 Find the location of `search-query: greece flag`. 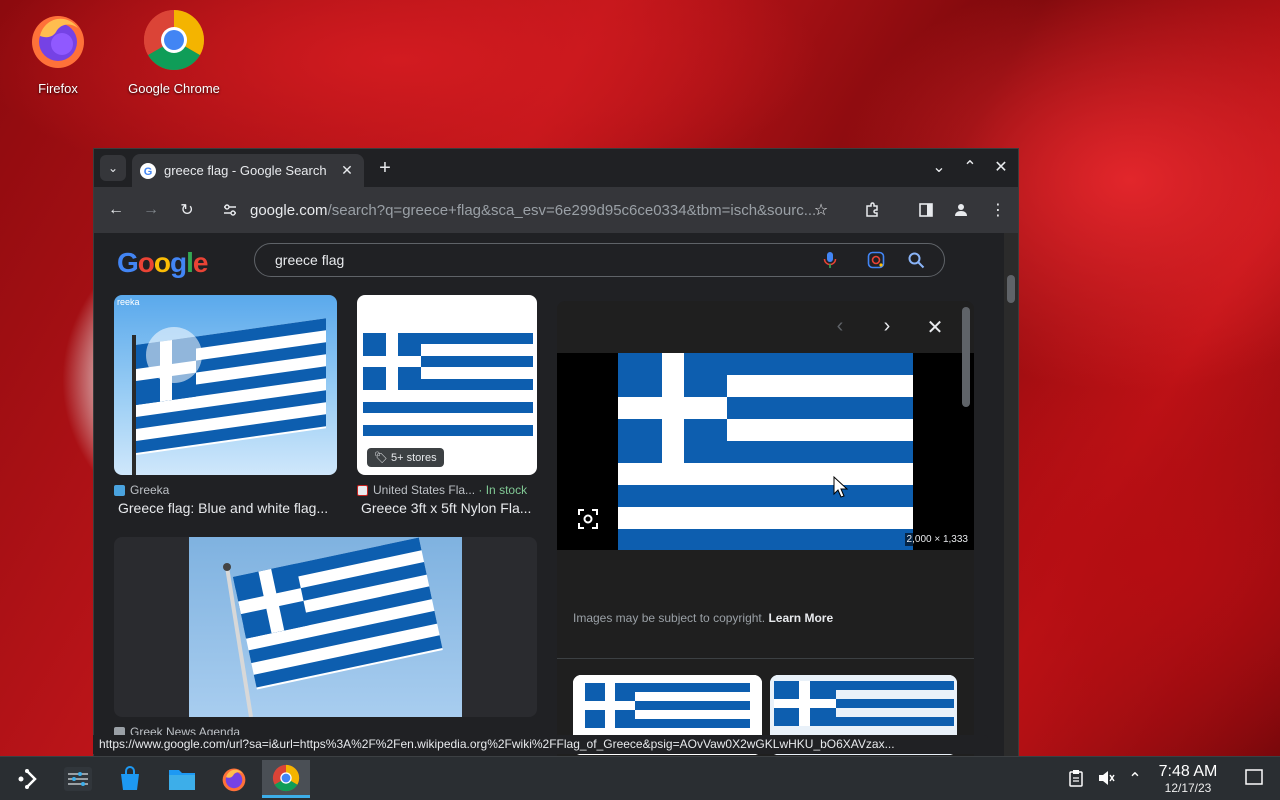

search-query: greece flag is located at coordinates (310, 260).